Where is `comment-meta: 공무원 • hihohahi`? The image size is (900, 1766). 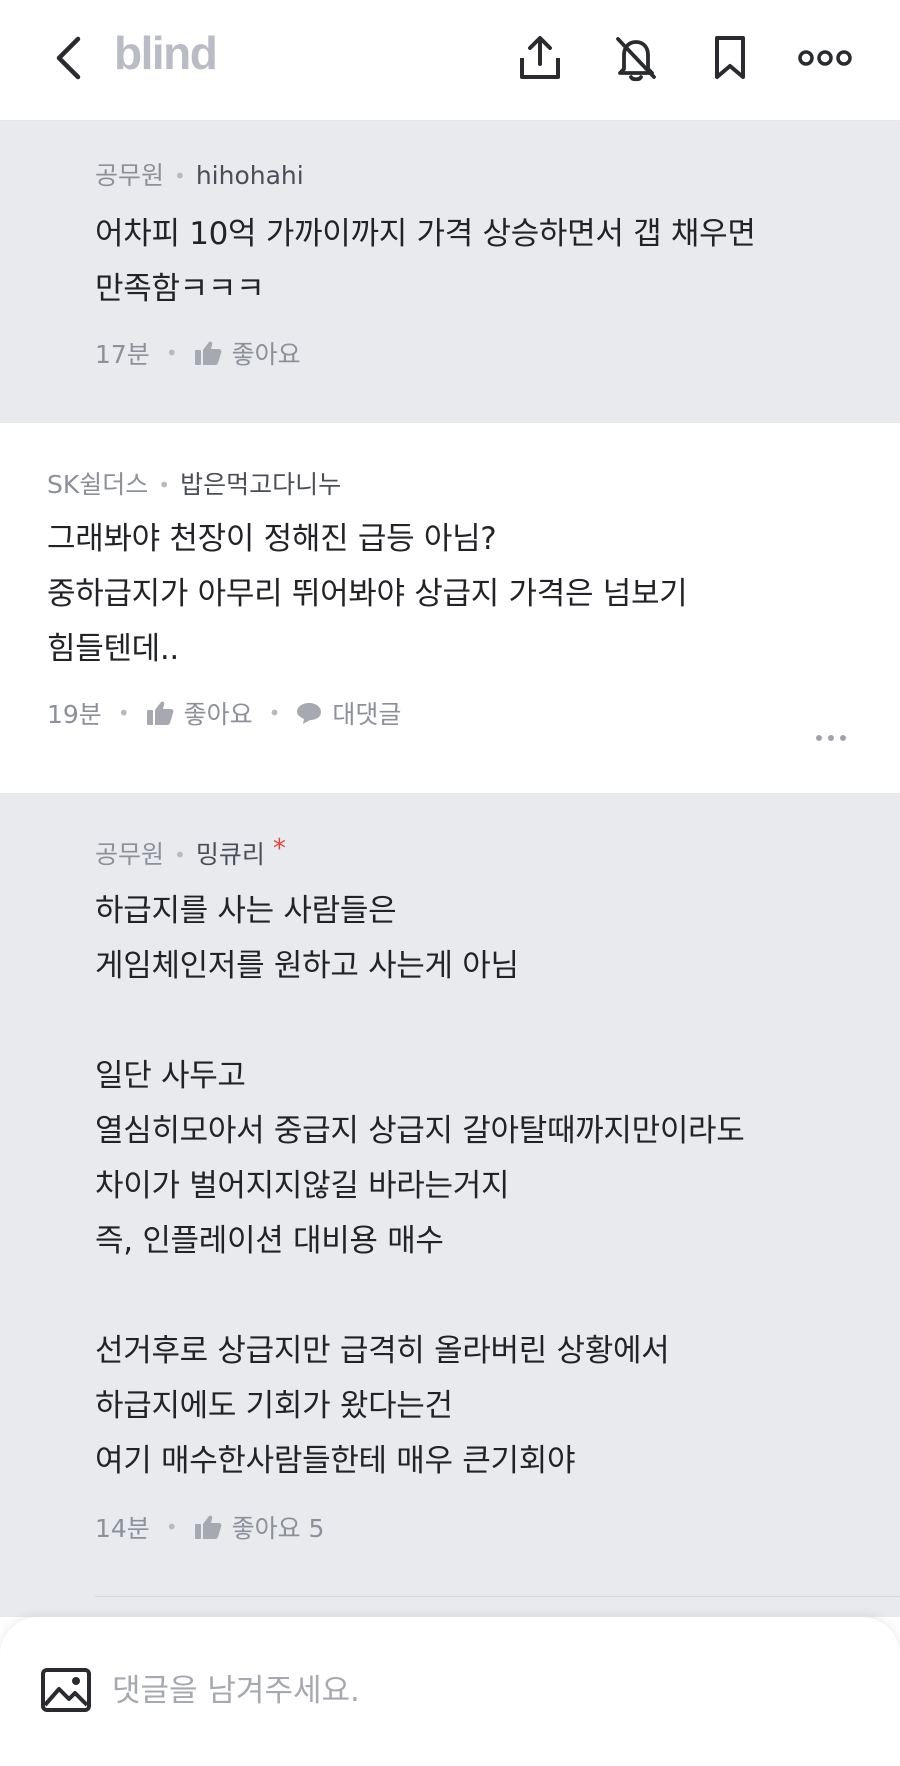 comment-meta: 공무원 • hihohahi is located at coordinates (497, 176).